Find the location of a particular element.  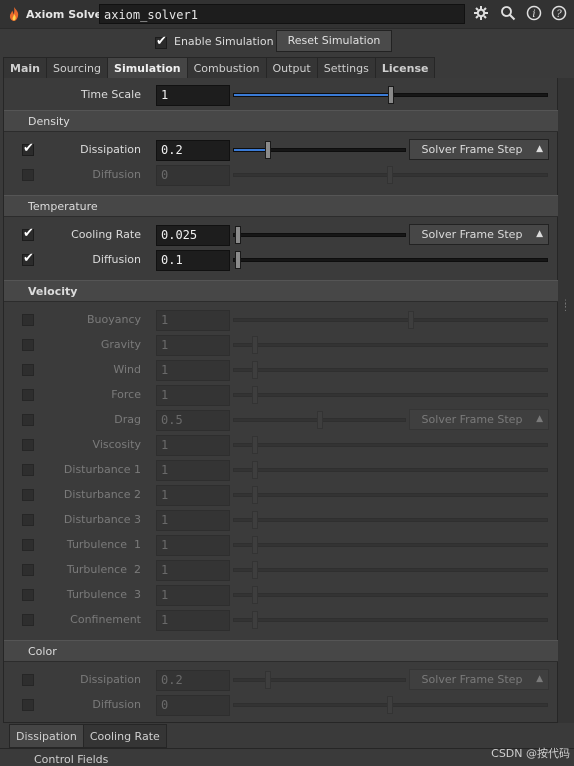

density-section-header: Density is located at coordinates (281, 121).